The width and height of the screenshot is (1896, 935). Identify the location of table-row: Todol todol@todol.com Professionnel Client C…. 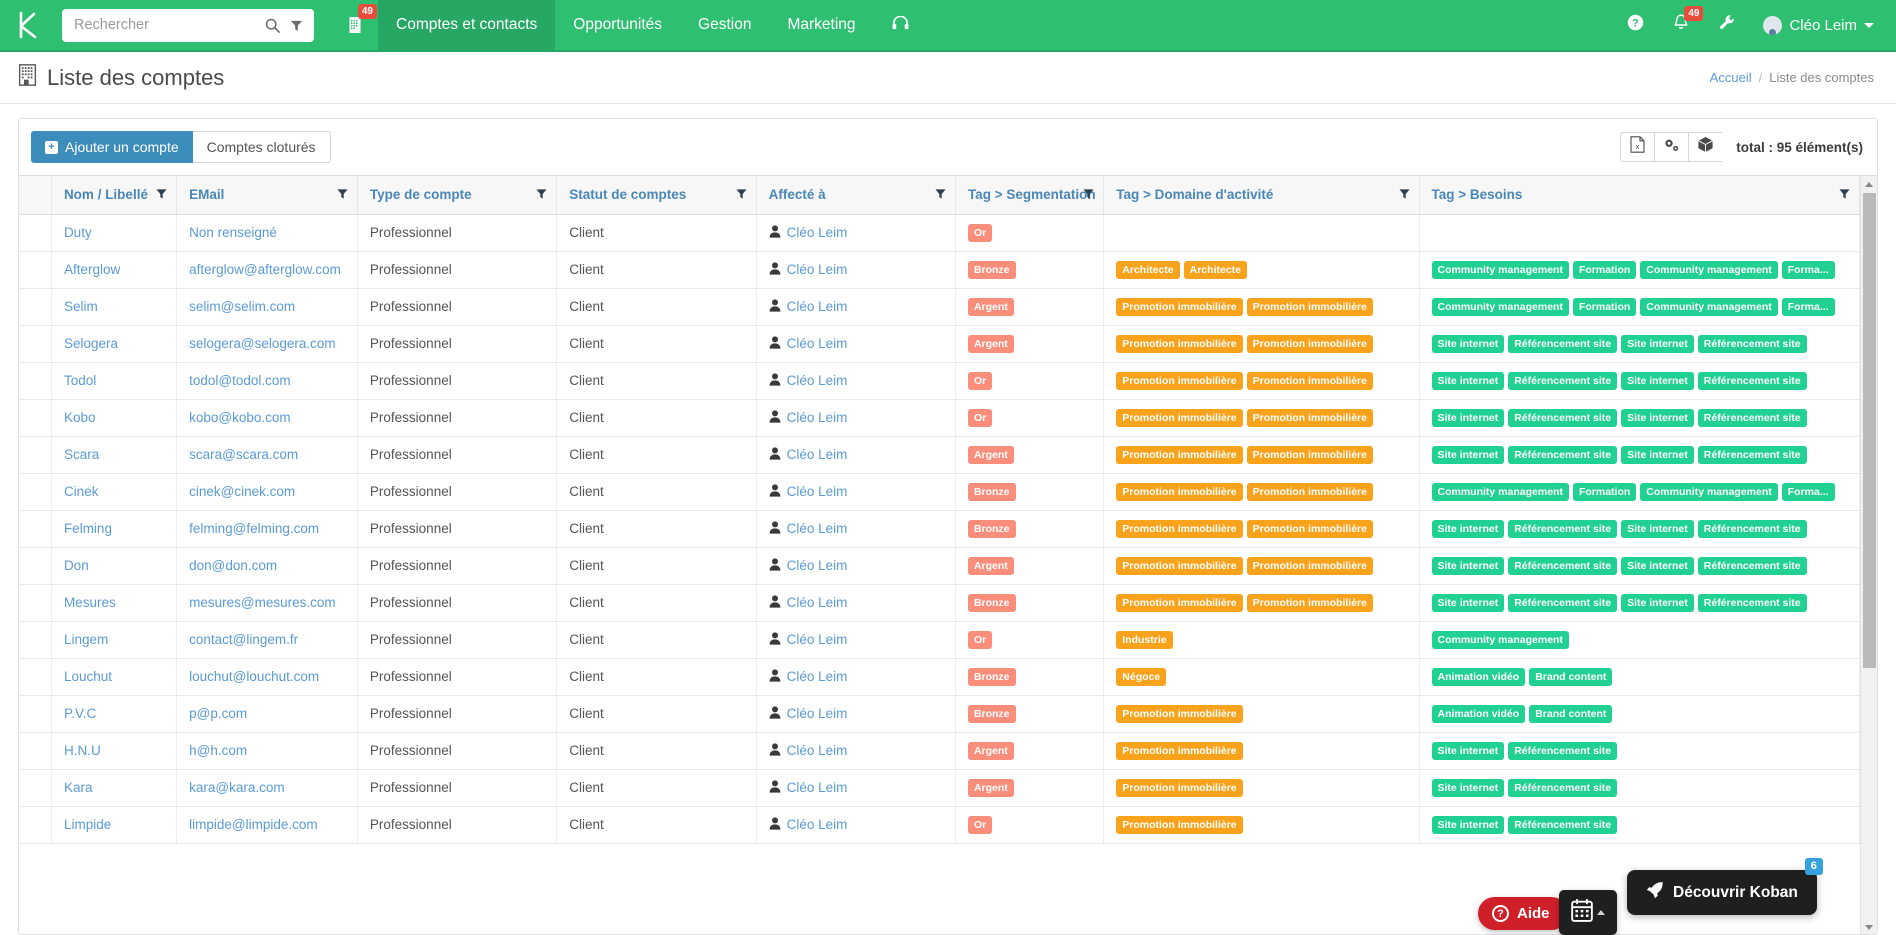
(940, 381).